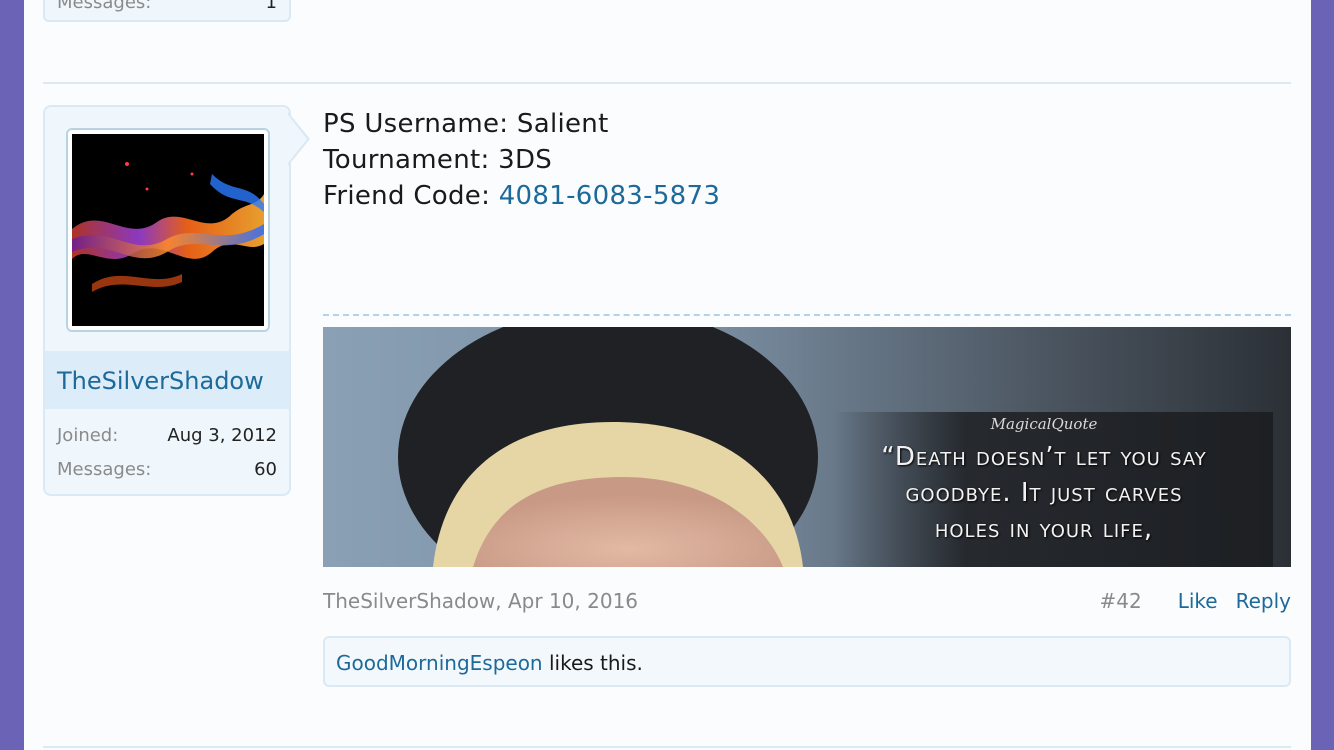 This screenshot has width=1334, height=750. I want to click on quote-line: holes in your life,, so click(1044, 529).